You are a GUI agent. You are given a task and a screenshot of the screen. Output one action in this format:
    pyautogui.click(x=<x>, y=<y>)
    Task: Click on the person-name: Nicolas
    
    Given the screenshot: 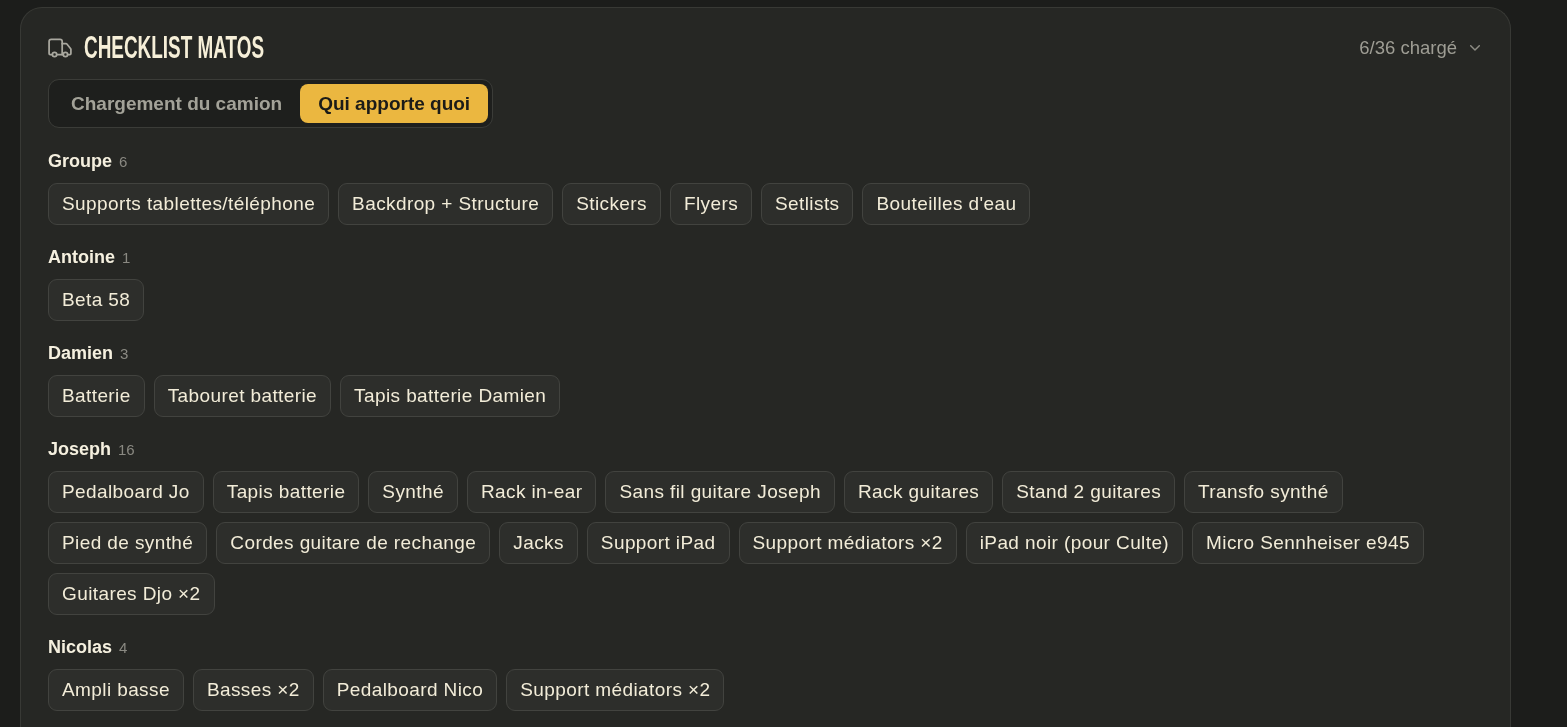 What is the action you would take?
    pyautogui.click(x=80, y=647)
    